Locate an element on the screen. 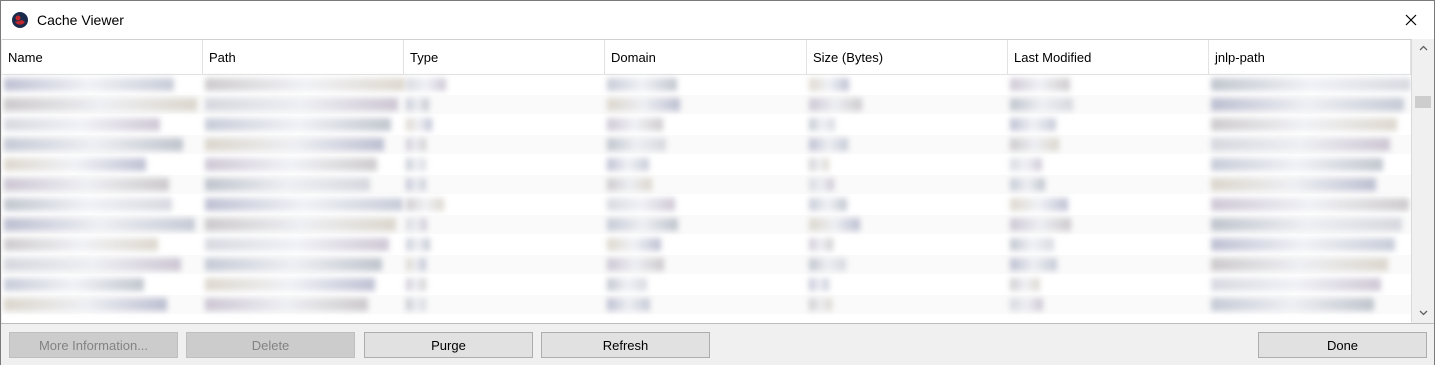  close-icon is located at coordinates (1411, 20).